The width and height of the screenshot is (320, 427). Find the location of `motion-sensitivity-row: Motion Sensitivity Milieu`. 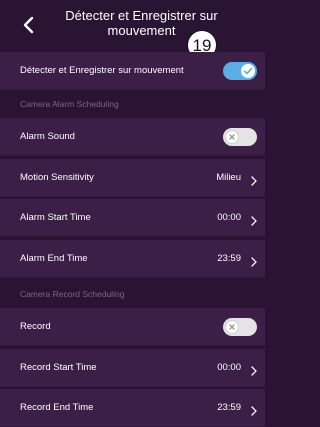

motion-sensitivity-row: Motion Sensitivity Milieu is located at coordinates (132, 178).